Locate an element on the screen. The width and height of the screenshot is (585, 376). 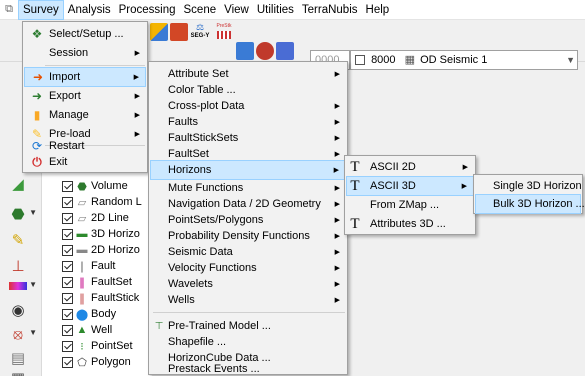
menu-item-ascii-2d: T ASCII 2D ▶ is located at coordinates (410, 167).